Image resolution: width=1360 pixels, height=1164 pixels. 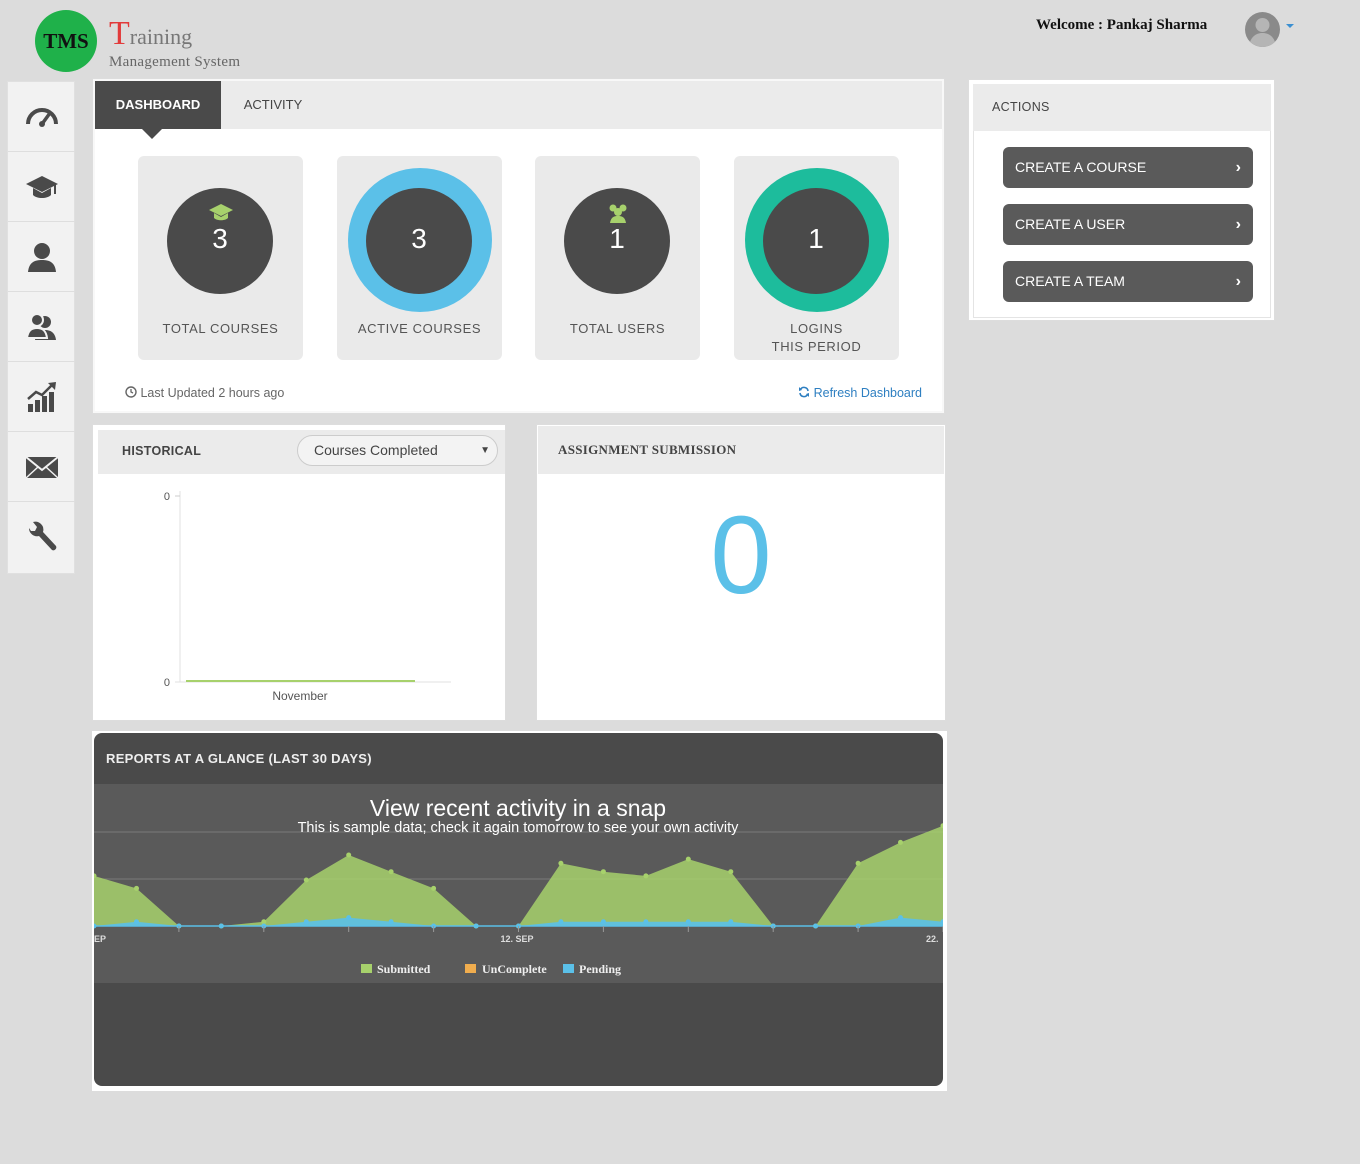 What do you see at coordinates (518, 110) in the screenshot?
I see `dashboard-tabs: DASHBOARD ACTIVITY` at bounding box center [518, 110].